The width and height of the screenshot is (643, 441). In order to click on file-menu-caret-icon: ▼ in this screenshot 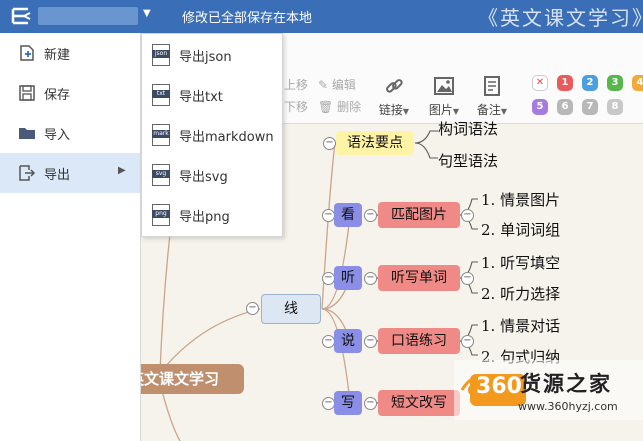, I will do `click(147, 13)`.